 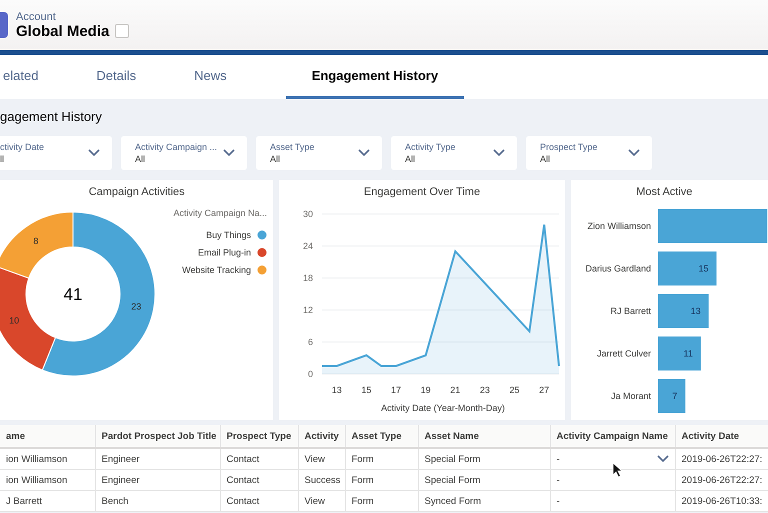 What do you see at coordinates (216, 270) in the screenshot?
I see `legend-label: Website Tracking` at bounding box center [216, 270].